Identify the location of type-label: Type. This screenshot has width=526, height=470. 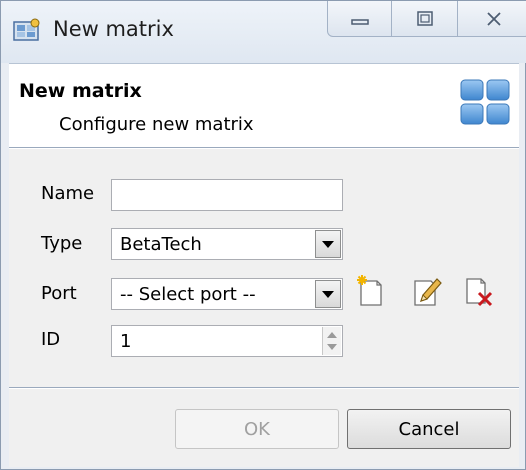
(62, 243).